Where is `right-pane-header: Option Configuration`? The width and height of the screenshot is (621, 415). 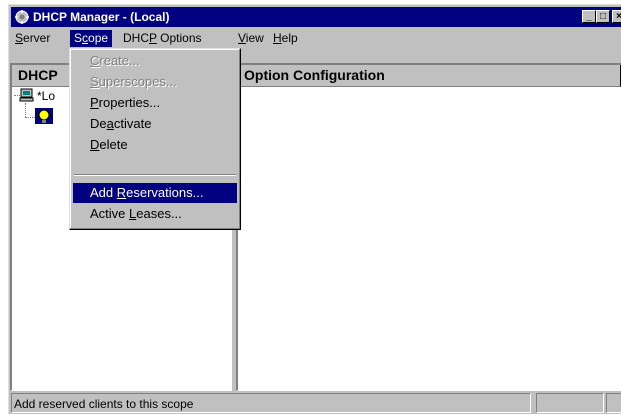
right-pane-header: Option Configuration is located at coordinates (429, 76).